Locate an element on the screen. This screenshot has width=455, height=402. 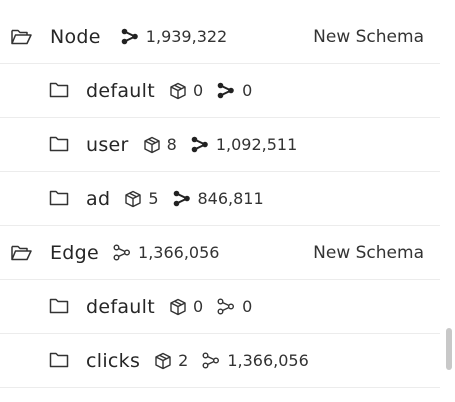
tree-item-node-user: user 8 1,092,511 is located at coordinates (220, 145).